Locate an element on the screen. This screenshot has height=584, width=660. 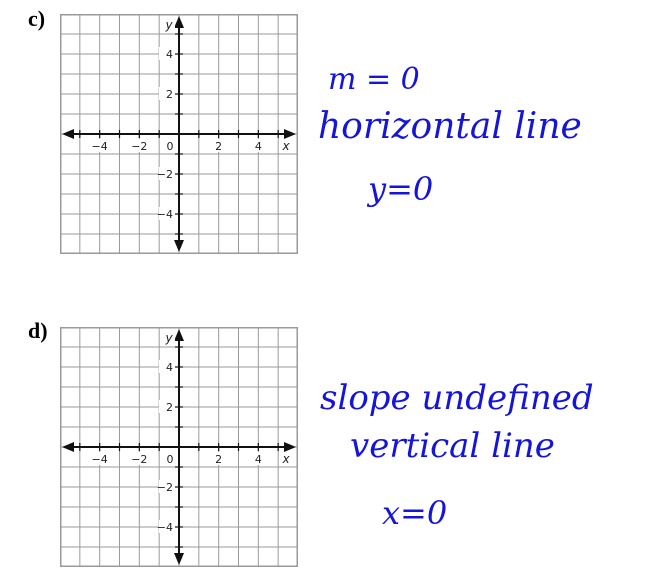
part-d-label: d) is located at coordinates (38, 330).